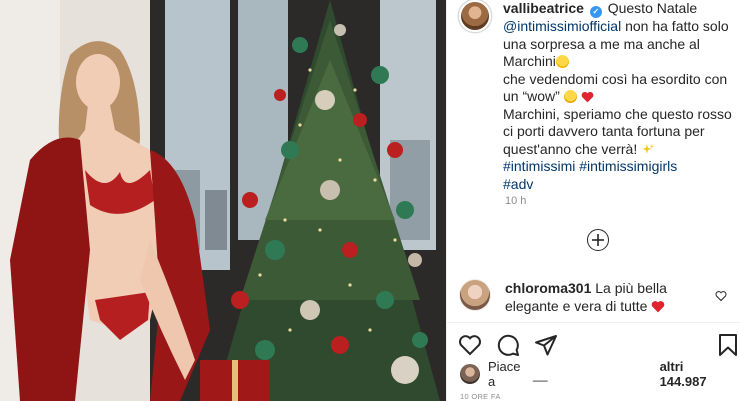 This screenshot has height=401, width=740. I want to click on verified-badge-icon: ✓, so click(595, 12).